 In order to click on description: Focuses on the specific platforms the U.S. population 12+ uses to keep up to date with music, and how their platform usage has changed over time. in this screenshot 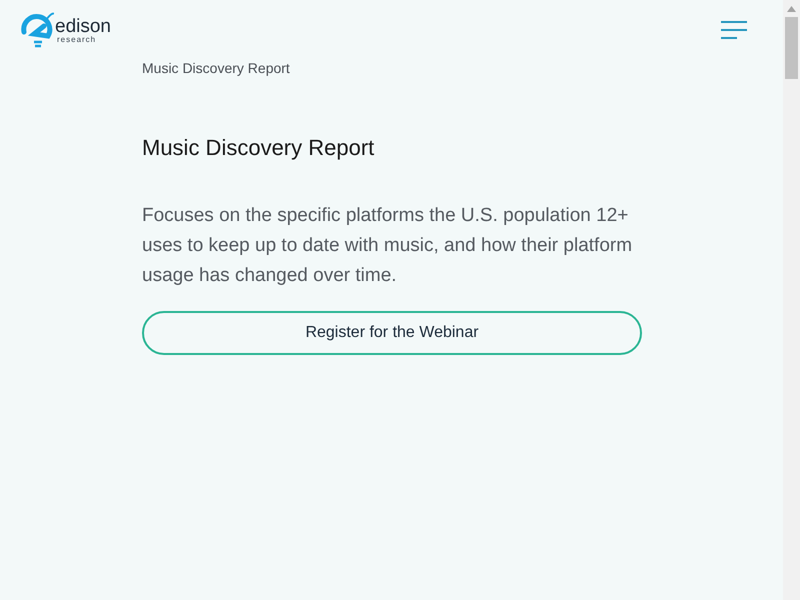, I will do `click(388, 246)`.